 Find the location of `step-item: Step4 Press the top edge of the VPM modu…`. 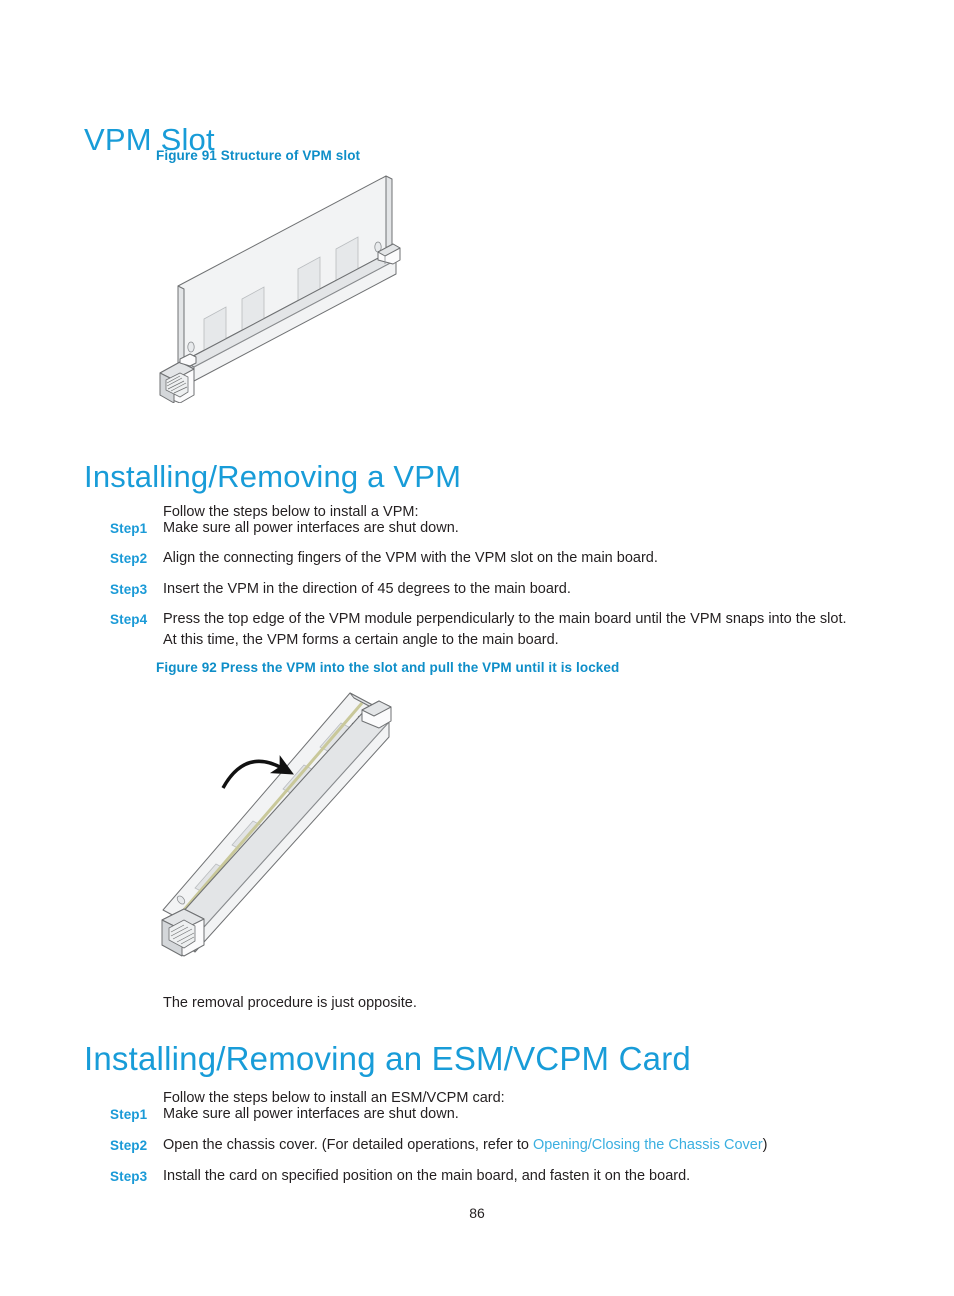

step-item: Step4 Press the top edge of the VPM modu… is located at coordinates (510, 630).